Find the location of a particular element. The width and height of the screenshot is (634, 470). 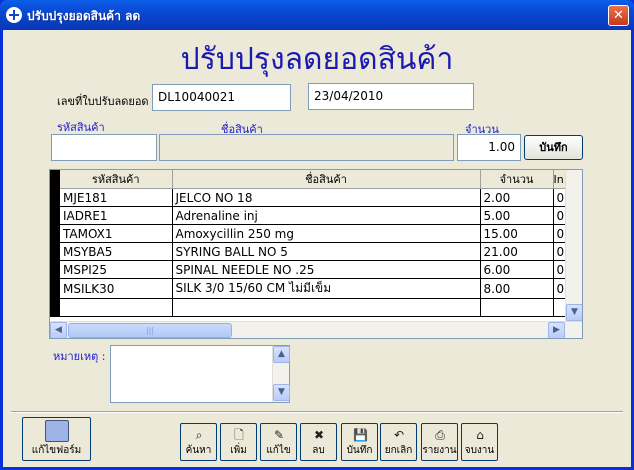

table-row: MJE181 JELCO NO 18 2.00 0 is located at coordinates (309, 197).